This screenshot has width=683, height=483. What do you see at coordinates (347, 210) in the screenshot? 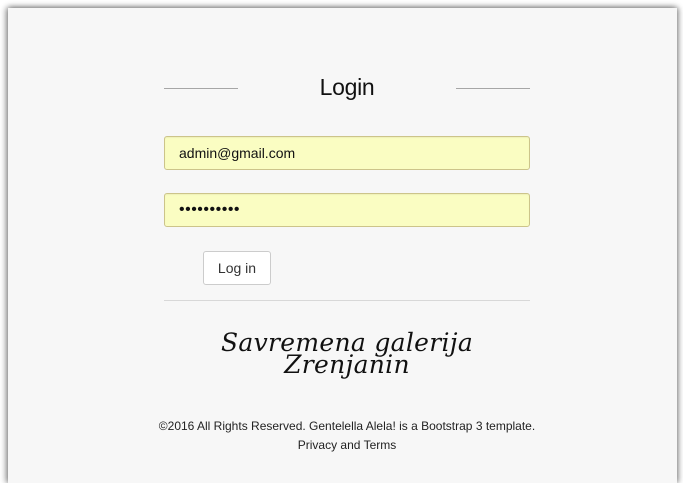
I see `password-field: ••••••••••` at bounding box center [347, 210].